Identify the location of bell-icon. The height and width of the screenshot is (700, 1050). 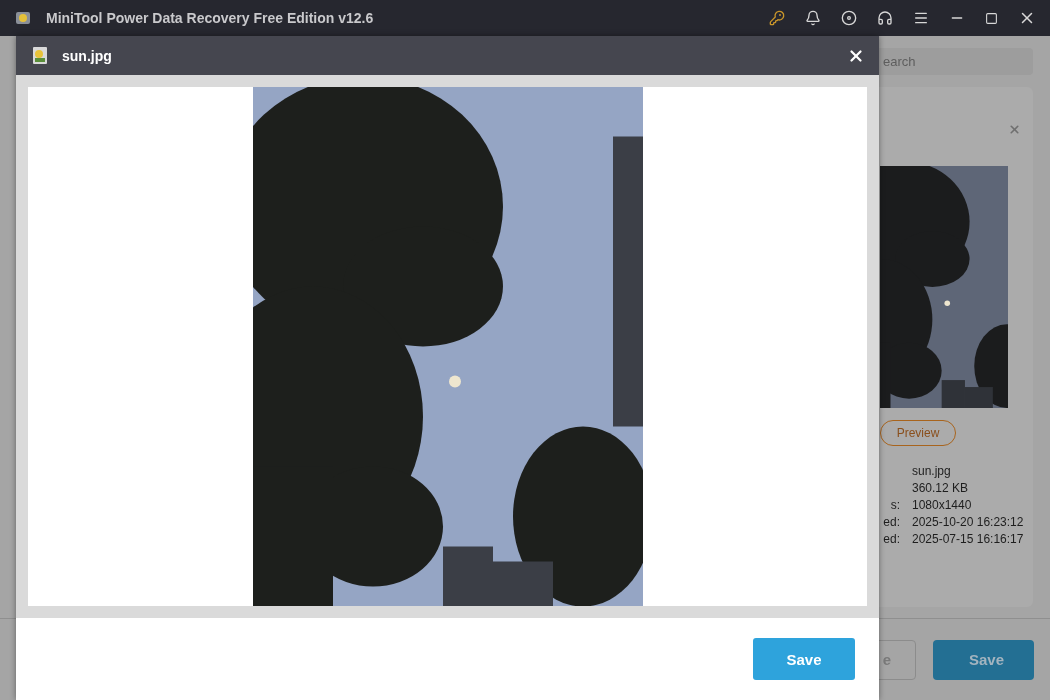
(813, 18).